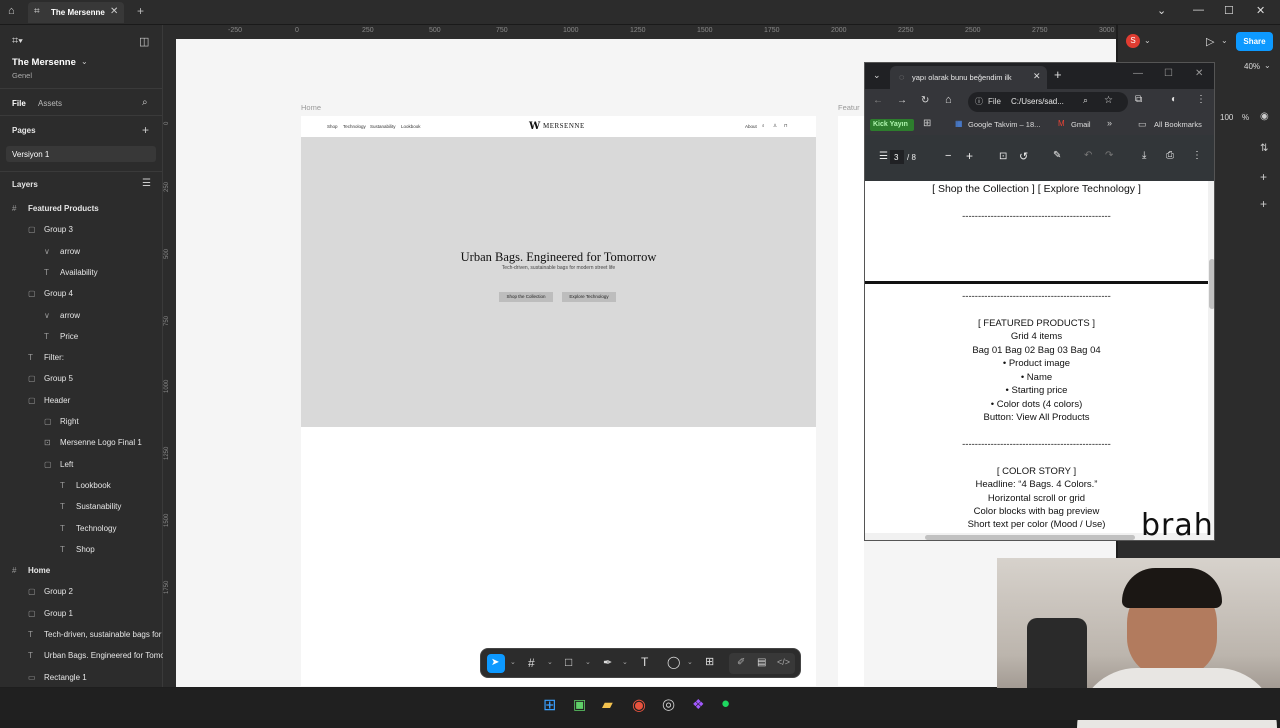 The height and width of the screenshot is (728, 1280). I want to click on adjust-icon: ⇅, so click(1264, 148).